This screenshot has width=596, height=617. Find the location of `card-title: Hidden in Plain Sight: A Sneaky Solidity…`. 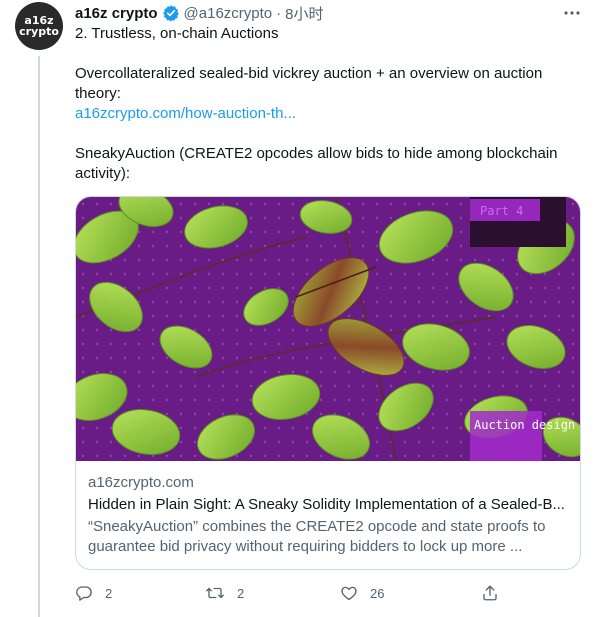

card-title: Hidden in Plain Sight: A Sneaky Solidity… is located at coordinates (326, 504).